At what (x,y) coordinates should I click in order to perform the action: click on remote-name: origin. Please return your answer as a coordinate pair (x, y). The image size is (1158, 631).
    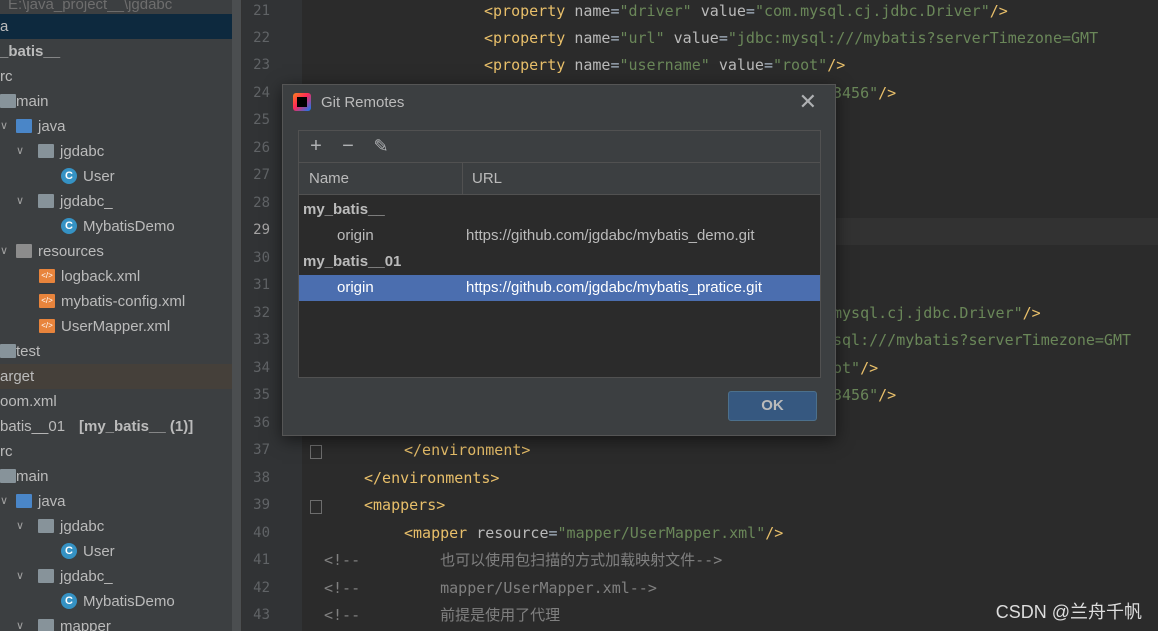
    Looking at the image, I should click on (355, 235).